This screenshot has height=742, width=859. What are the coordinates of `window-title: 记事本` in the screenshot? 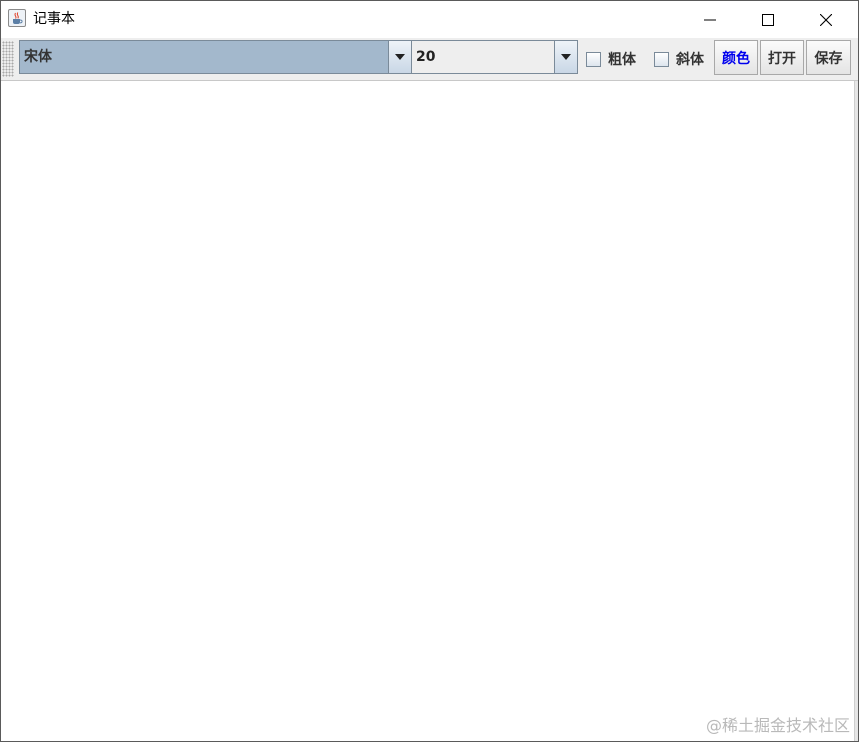 It's located at (54, 19).